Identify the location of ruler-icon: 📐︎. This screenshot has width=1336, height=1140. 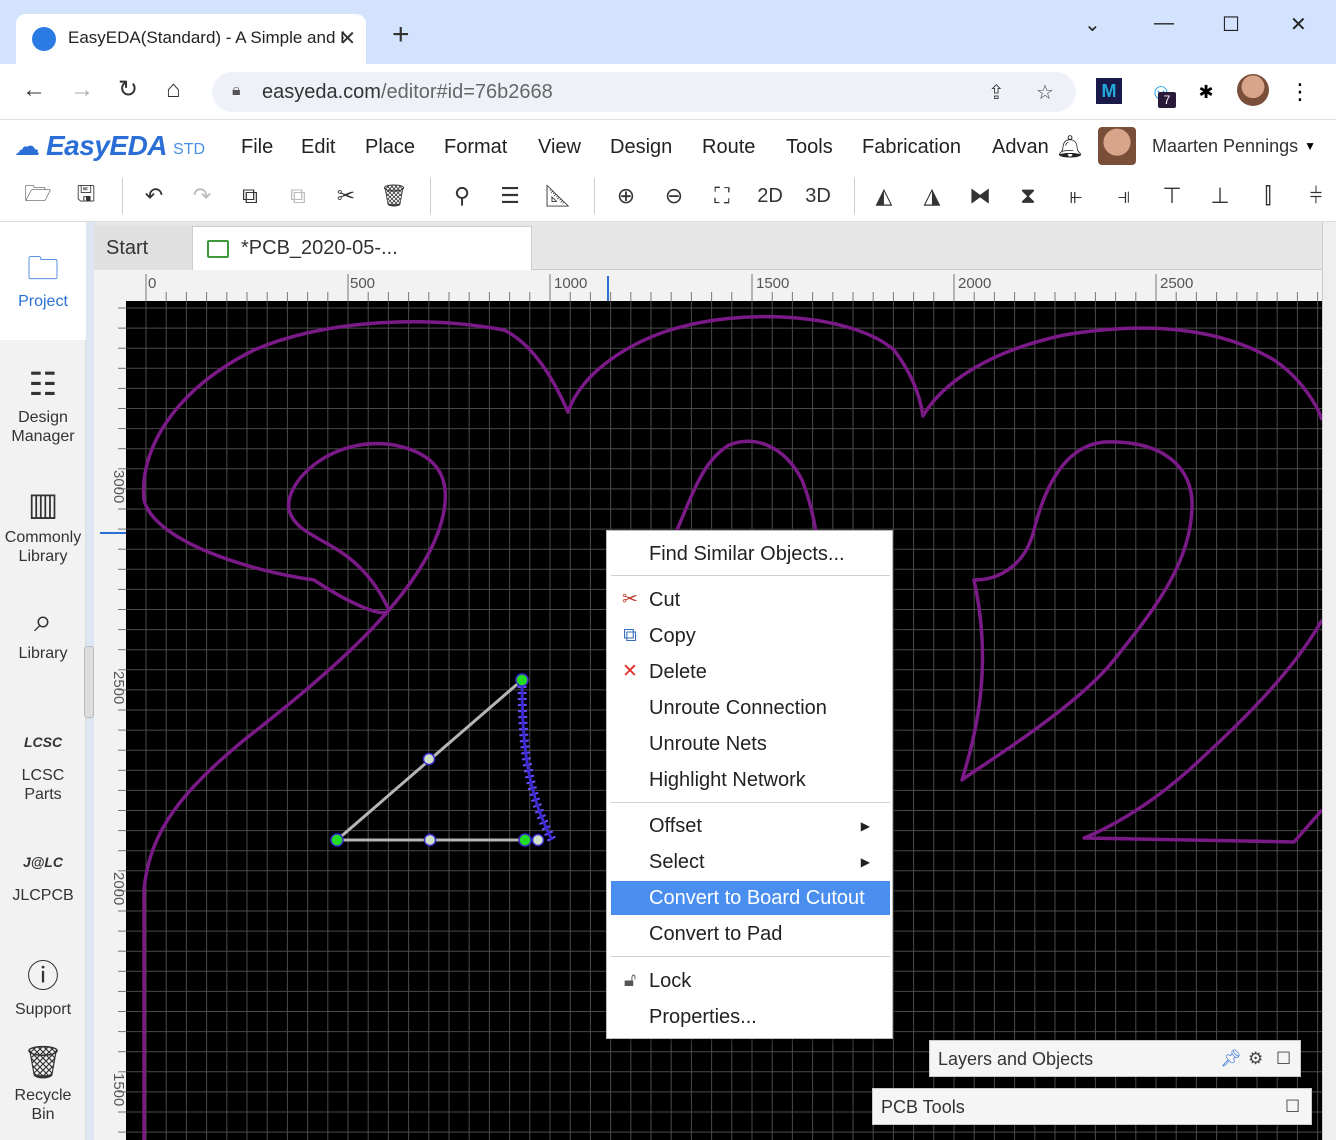
(558, 196).